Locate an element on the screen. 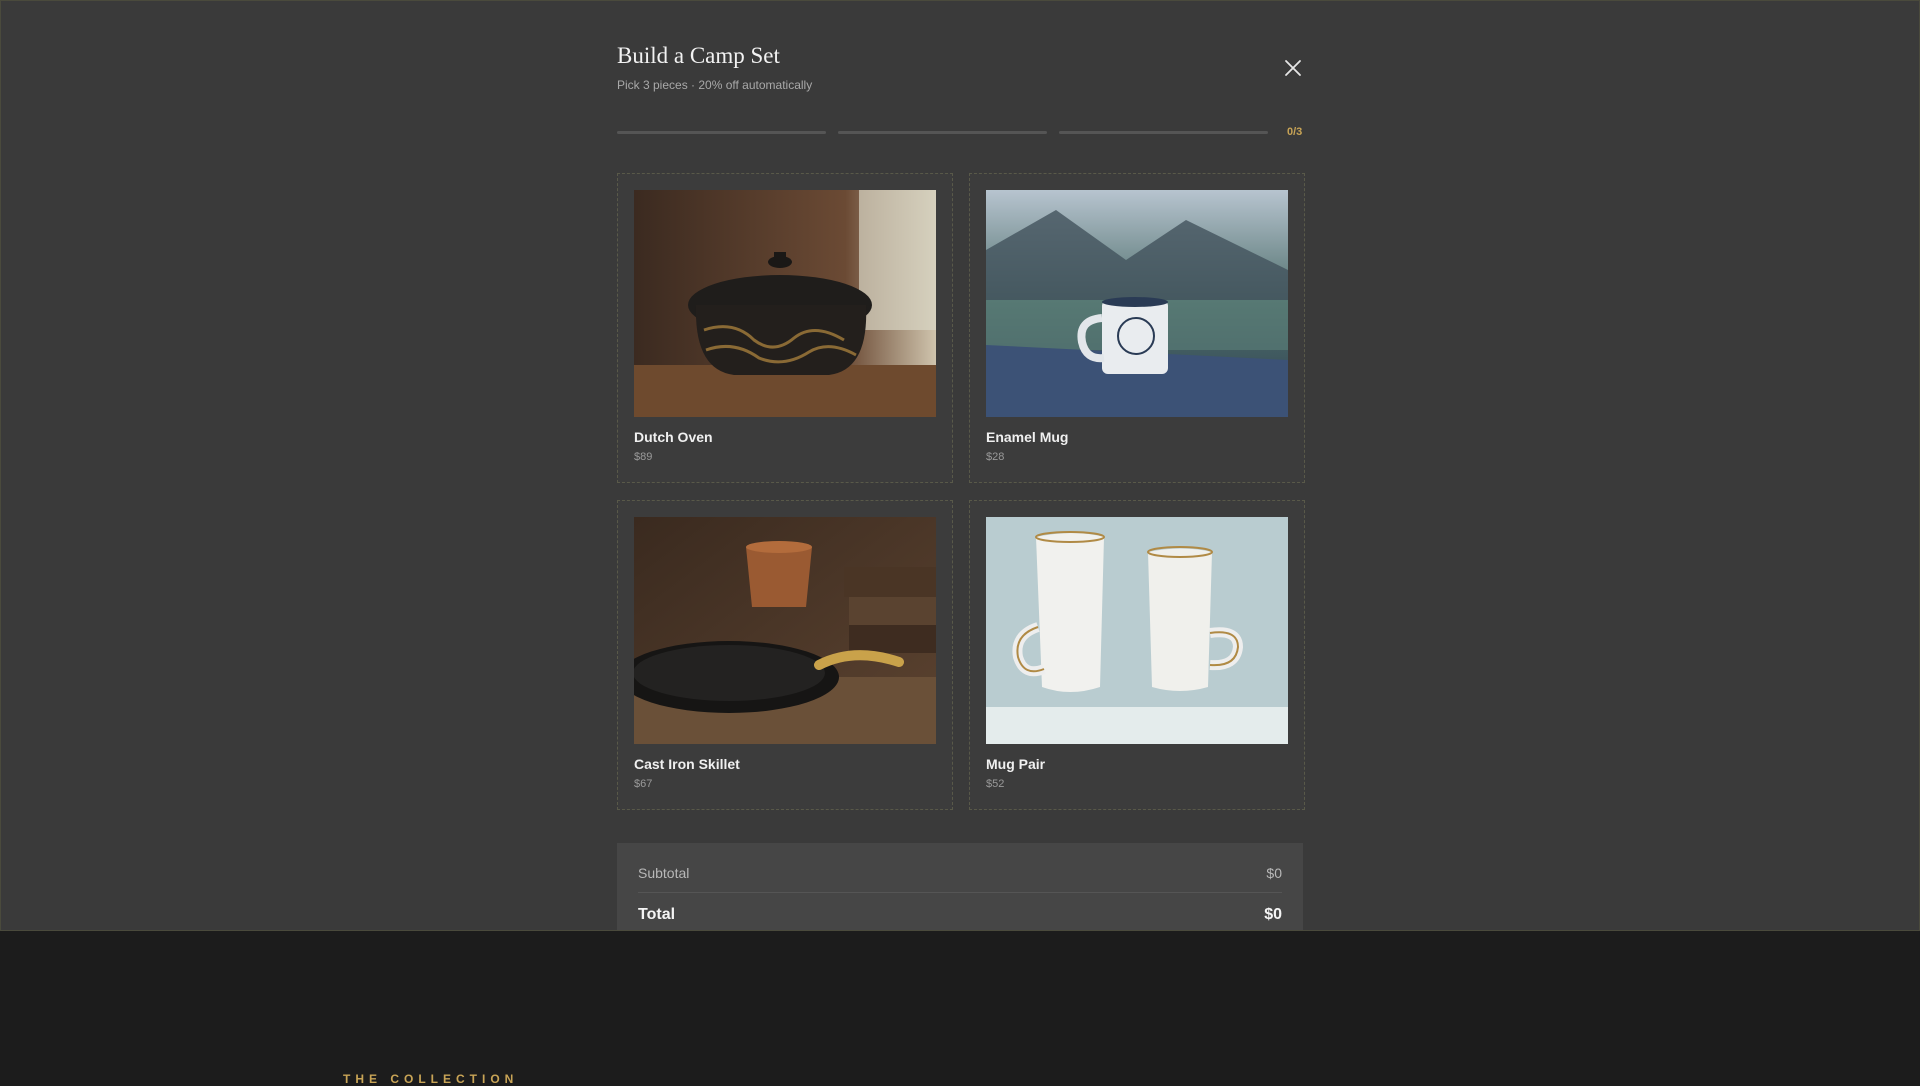  subtotal-value: $0 is located at coordinates (1274, 873).